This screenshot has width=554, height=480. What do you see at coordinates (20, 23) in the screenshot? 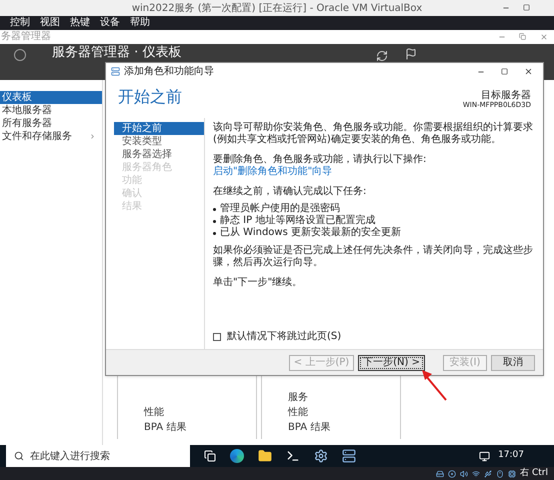
I see `menu-item: 控制` at bounding box center [20, 23].